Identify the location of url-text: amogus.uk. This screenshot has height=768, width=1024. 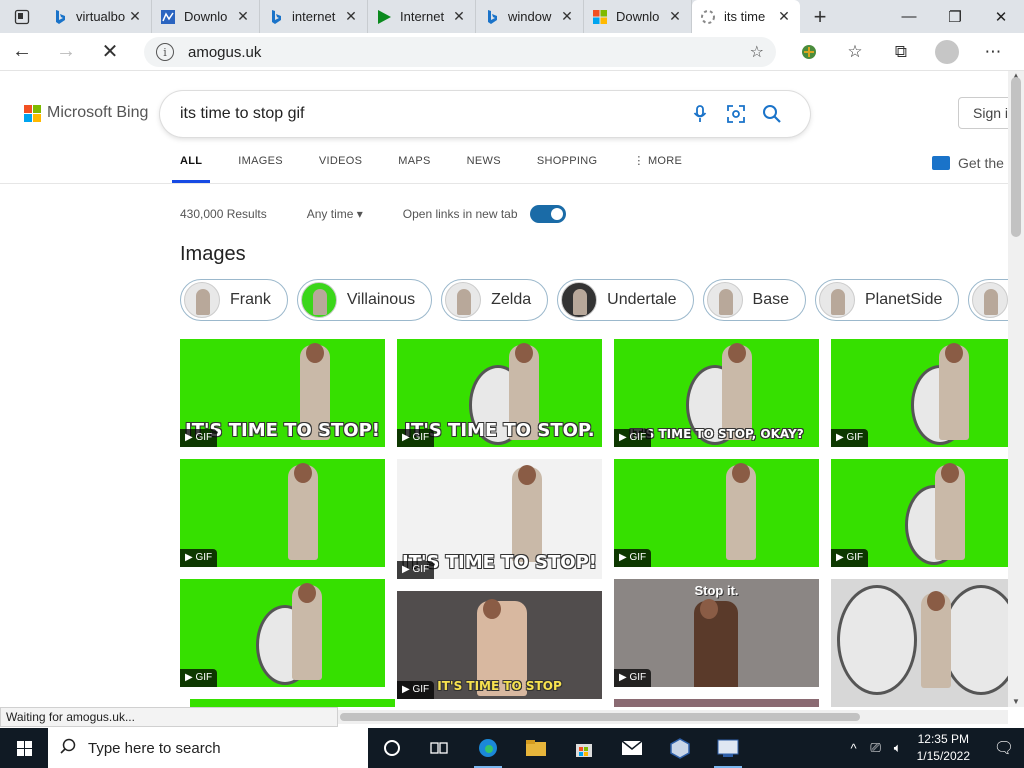
(469, 52).